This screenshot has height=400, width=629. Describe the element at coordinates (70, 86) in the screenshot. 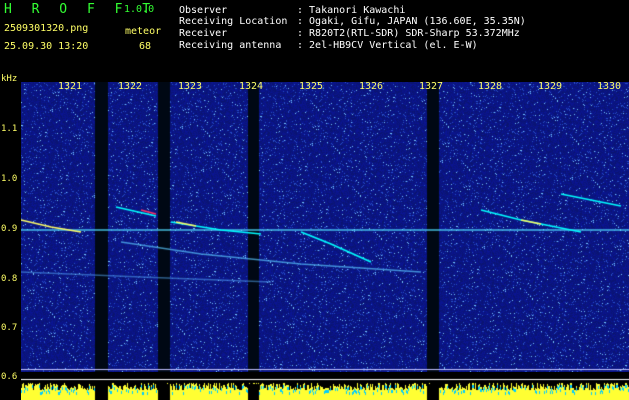

I see `x-tick-label: 1321` at that location.